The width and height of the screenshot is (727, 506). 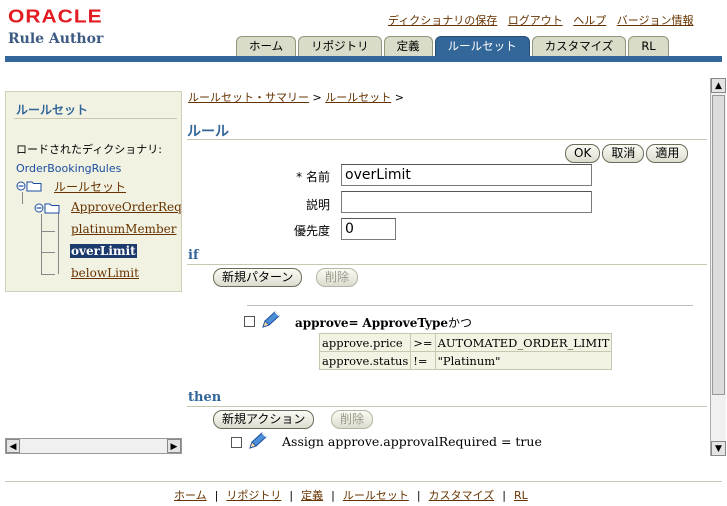 What do you see at coordinates (236, 442) in the screenshot?
I see `action-checkbox` at bounding box center [236, 442].